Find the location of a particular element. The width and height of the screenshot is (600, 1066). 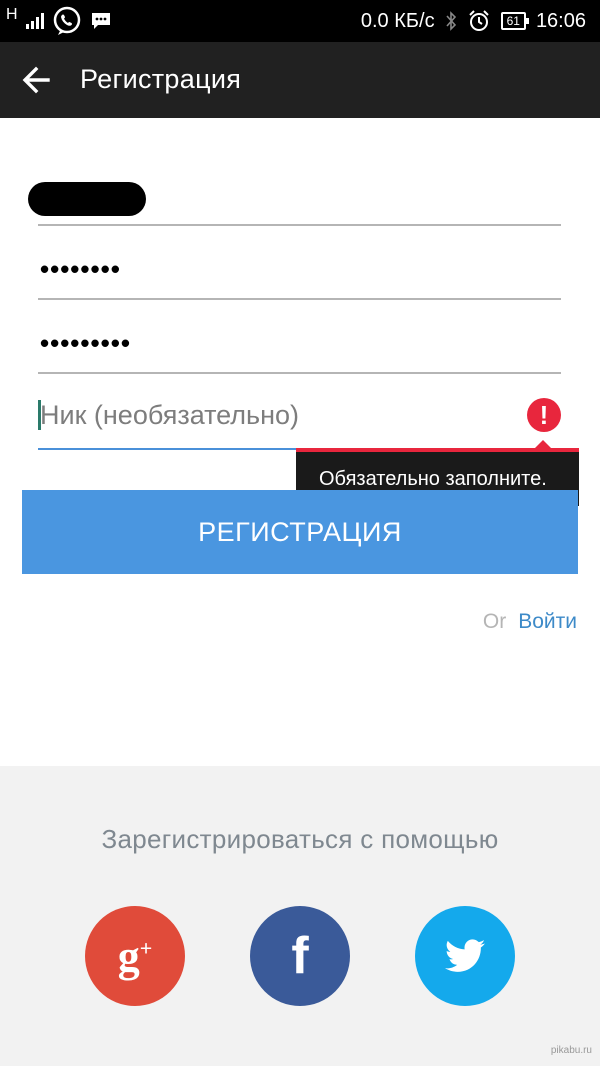

redacted-email-value is located at coordinates (87, 199).